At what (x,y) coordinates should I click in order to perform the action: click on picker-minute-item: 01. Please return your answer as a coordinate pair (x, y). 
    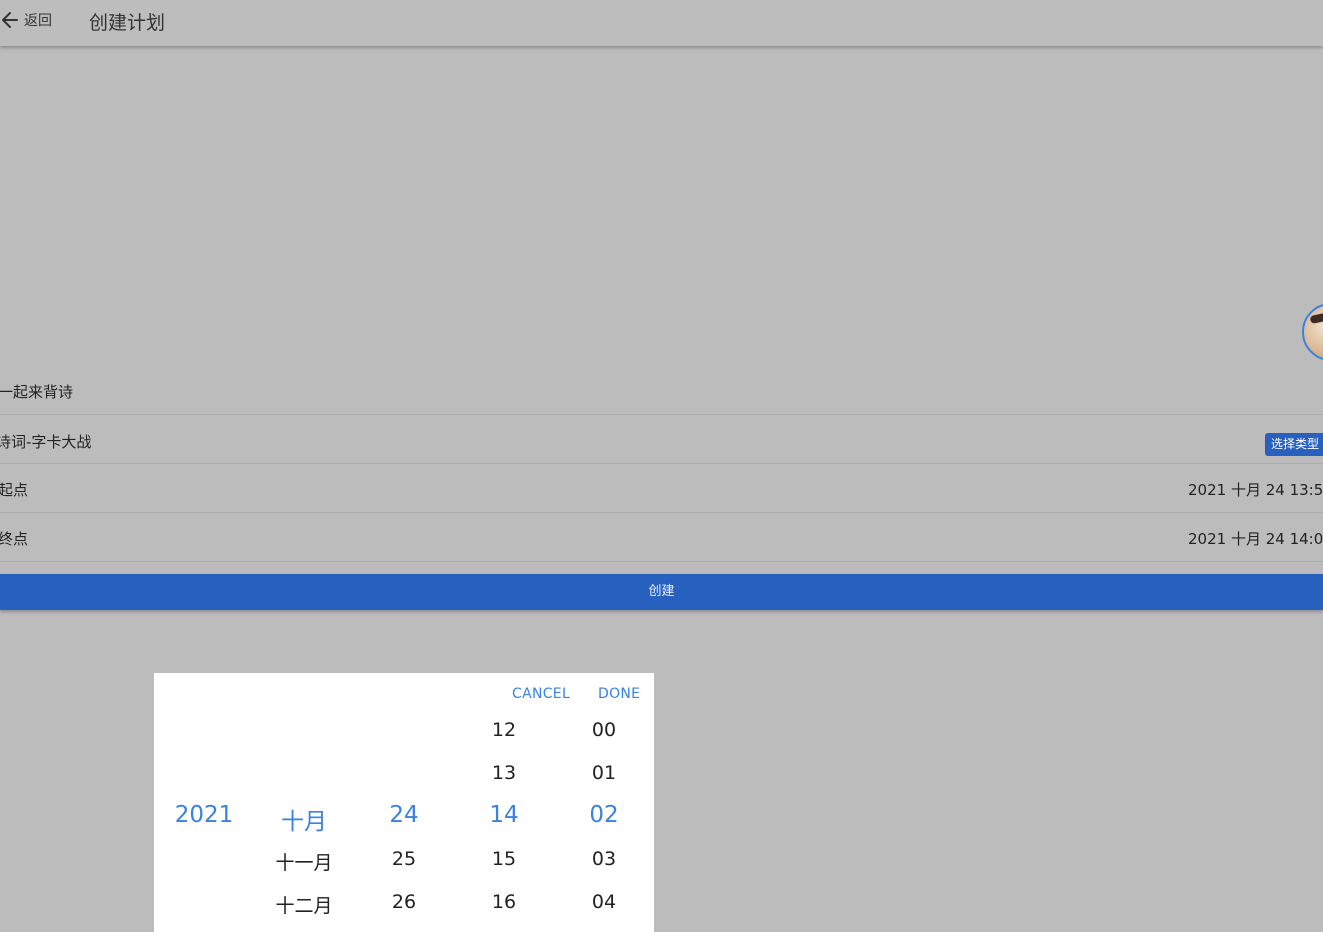
    Looking at the image, I should click on (604, 773).